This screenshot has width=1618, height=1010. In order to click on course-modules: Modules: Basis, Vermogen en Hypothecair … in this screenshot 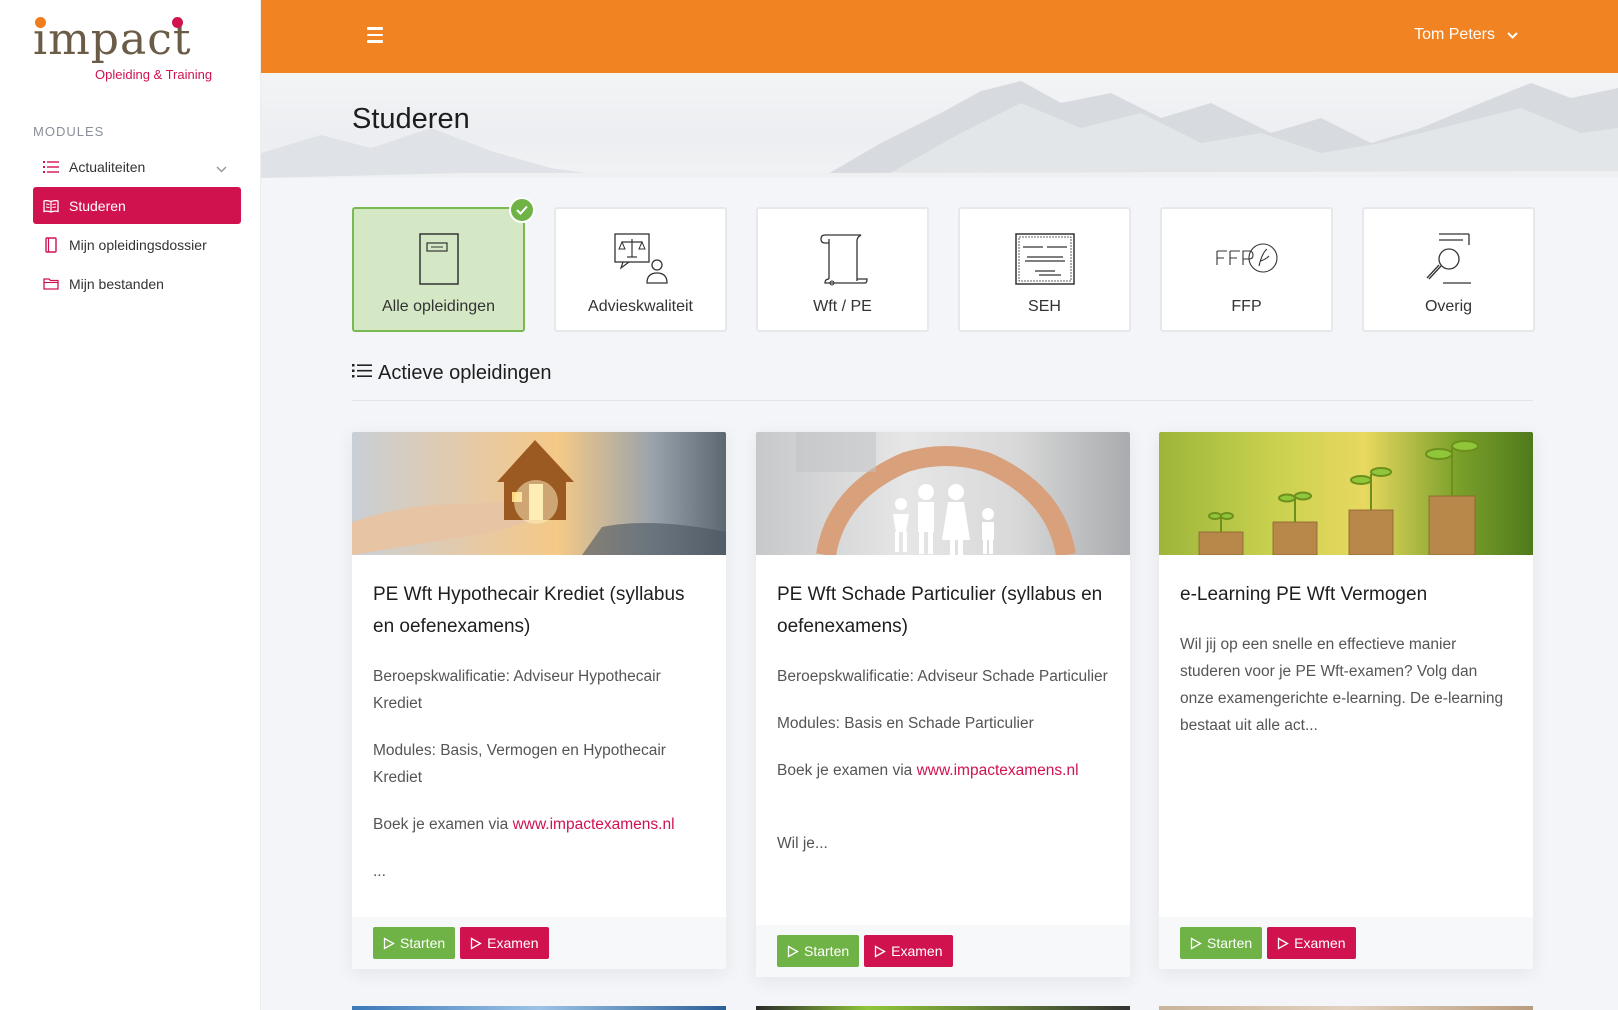, I will do `click(519, 764)`.